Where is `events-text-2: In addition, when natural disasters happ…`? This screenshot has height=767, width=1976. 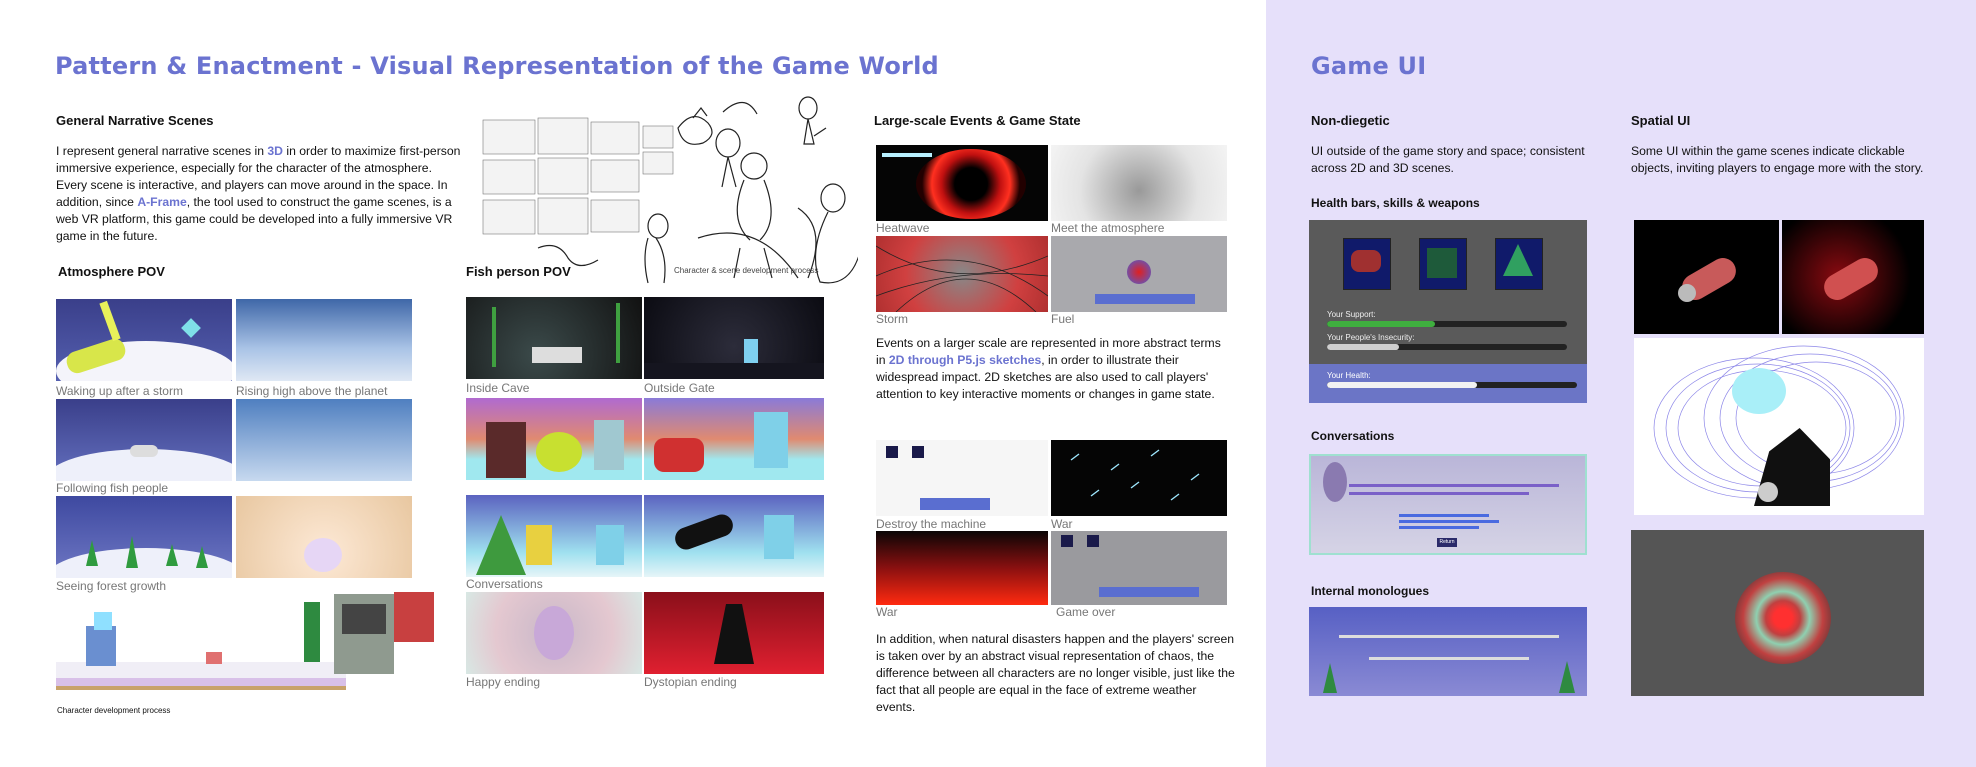
events-text-2: In addition, when natural disasters happ… is located at coordinates (1055, 673).